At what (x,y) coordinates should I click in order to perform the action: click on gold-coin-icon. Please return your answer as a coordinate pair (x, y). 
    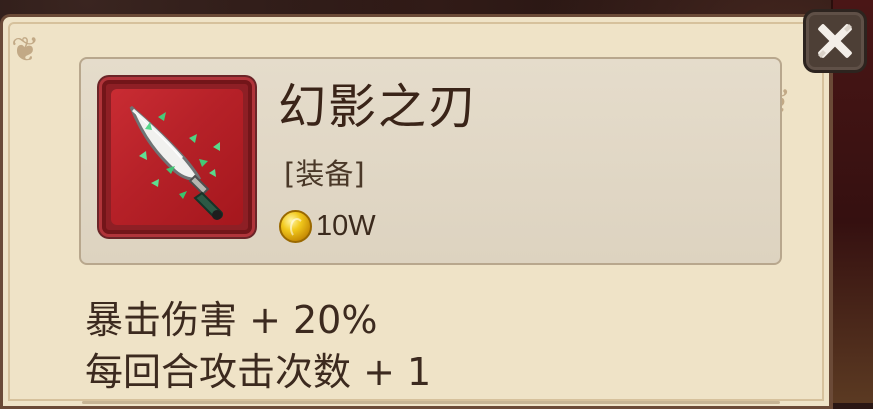
    Looking at the image, I should click on (295, 226).